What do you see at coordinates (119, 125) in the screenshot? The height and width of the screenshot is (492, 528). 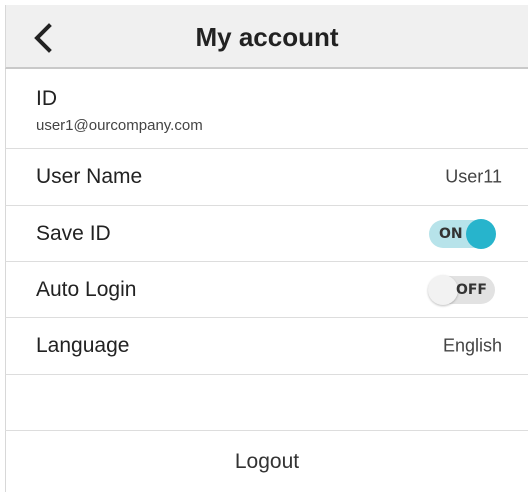 I see `id-value: user1@ourcompany.com` at bounding box center [119, 125].